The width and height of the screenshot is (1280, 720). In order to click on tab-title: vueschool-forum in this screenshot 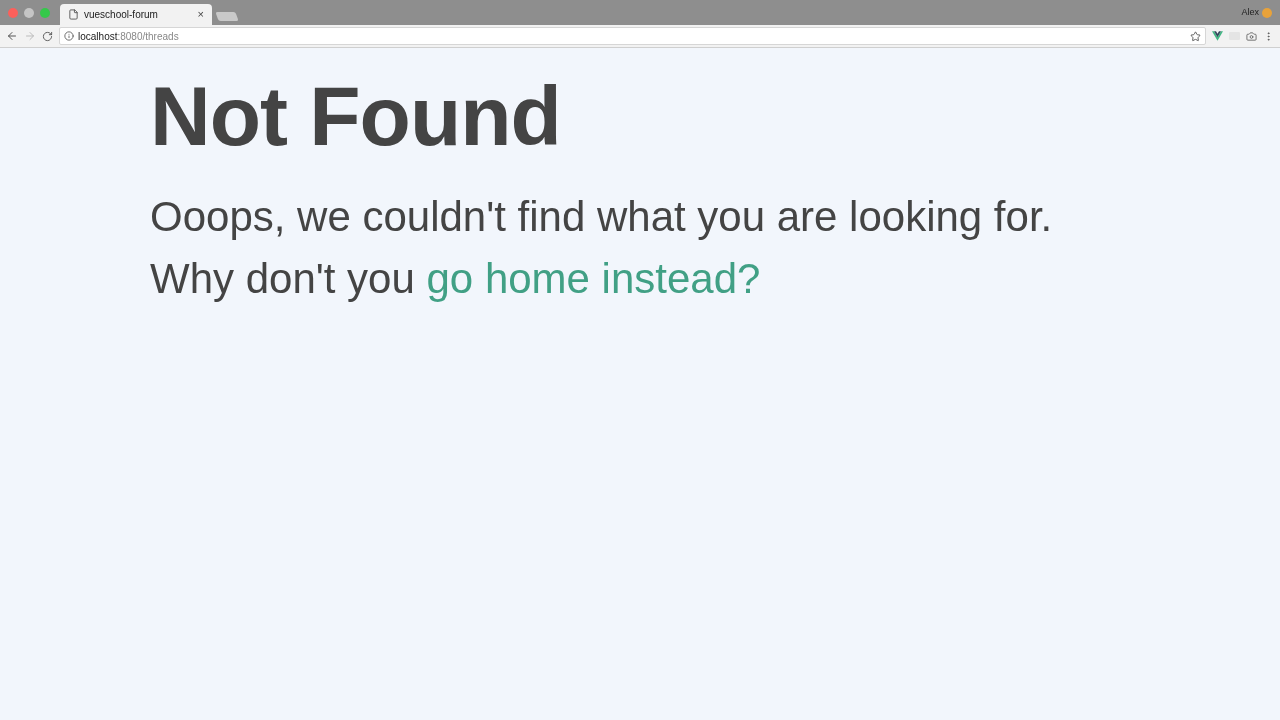, I will do `click(121, 15)`.